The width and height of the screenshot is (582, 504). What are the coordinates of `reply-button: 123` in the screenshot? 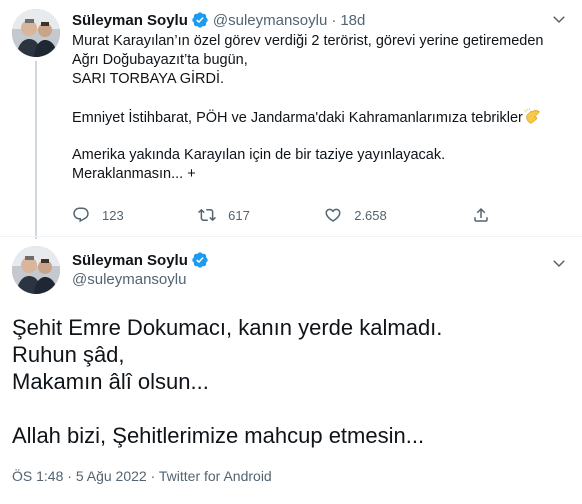 It's located at (135, 215).